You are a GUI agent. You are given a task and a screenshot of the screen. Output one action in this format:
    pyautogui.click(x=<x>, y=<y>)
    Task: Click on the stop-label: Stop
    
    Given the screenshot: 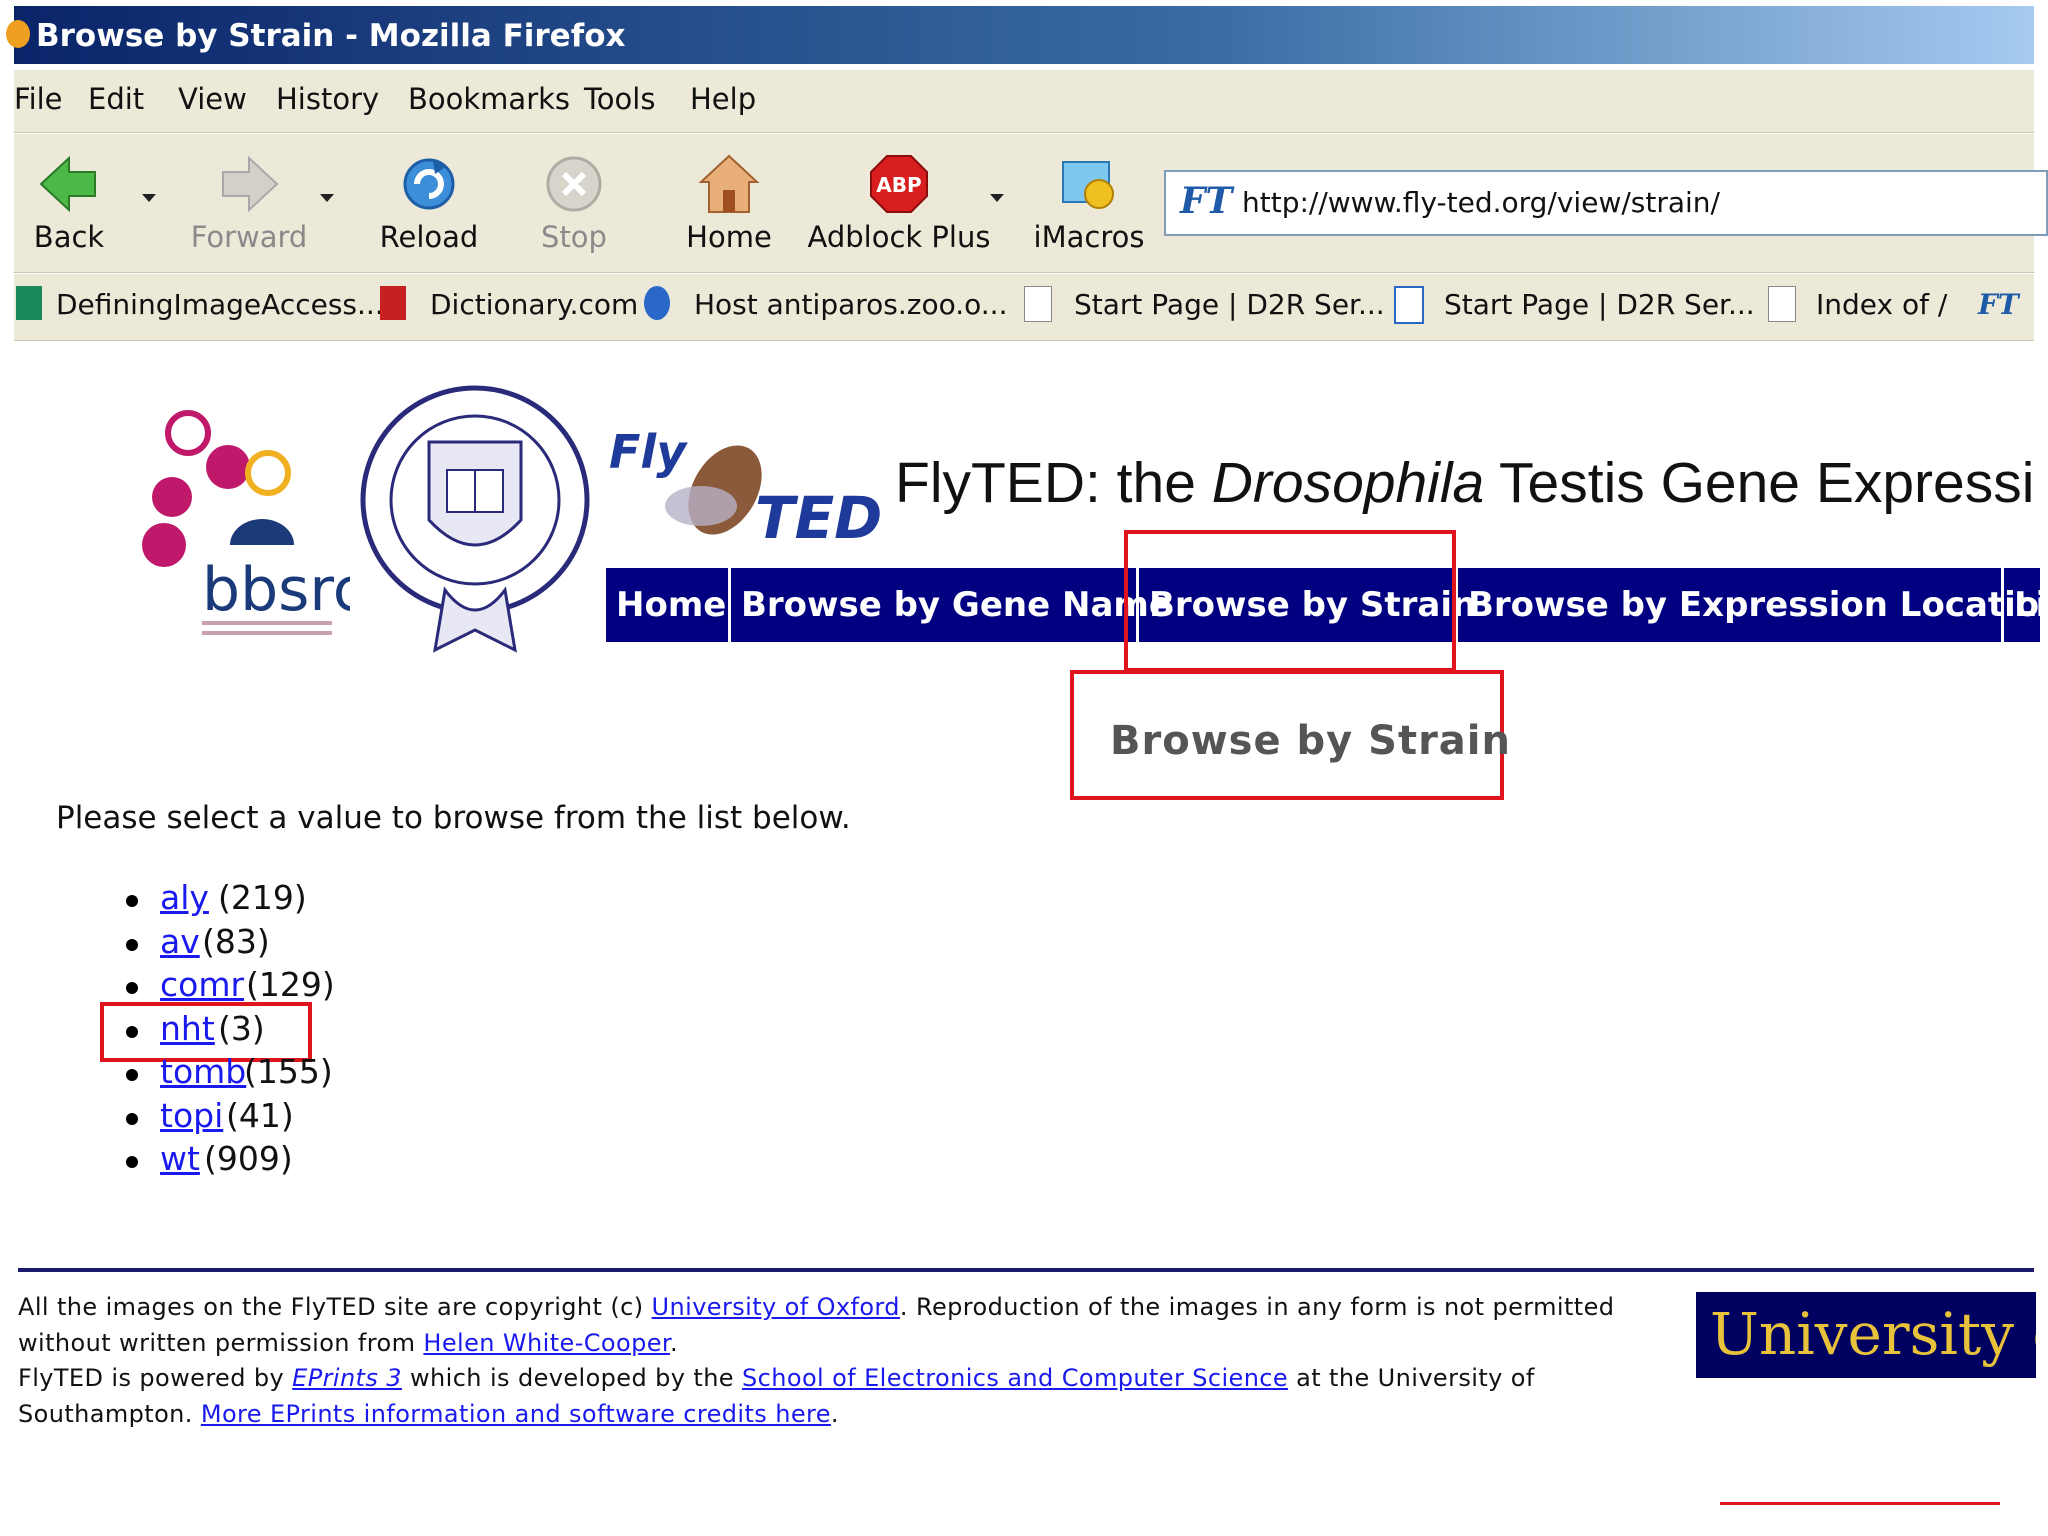 What is the action you would take?
    pyautogui.click(x=574, y=237)
    